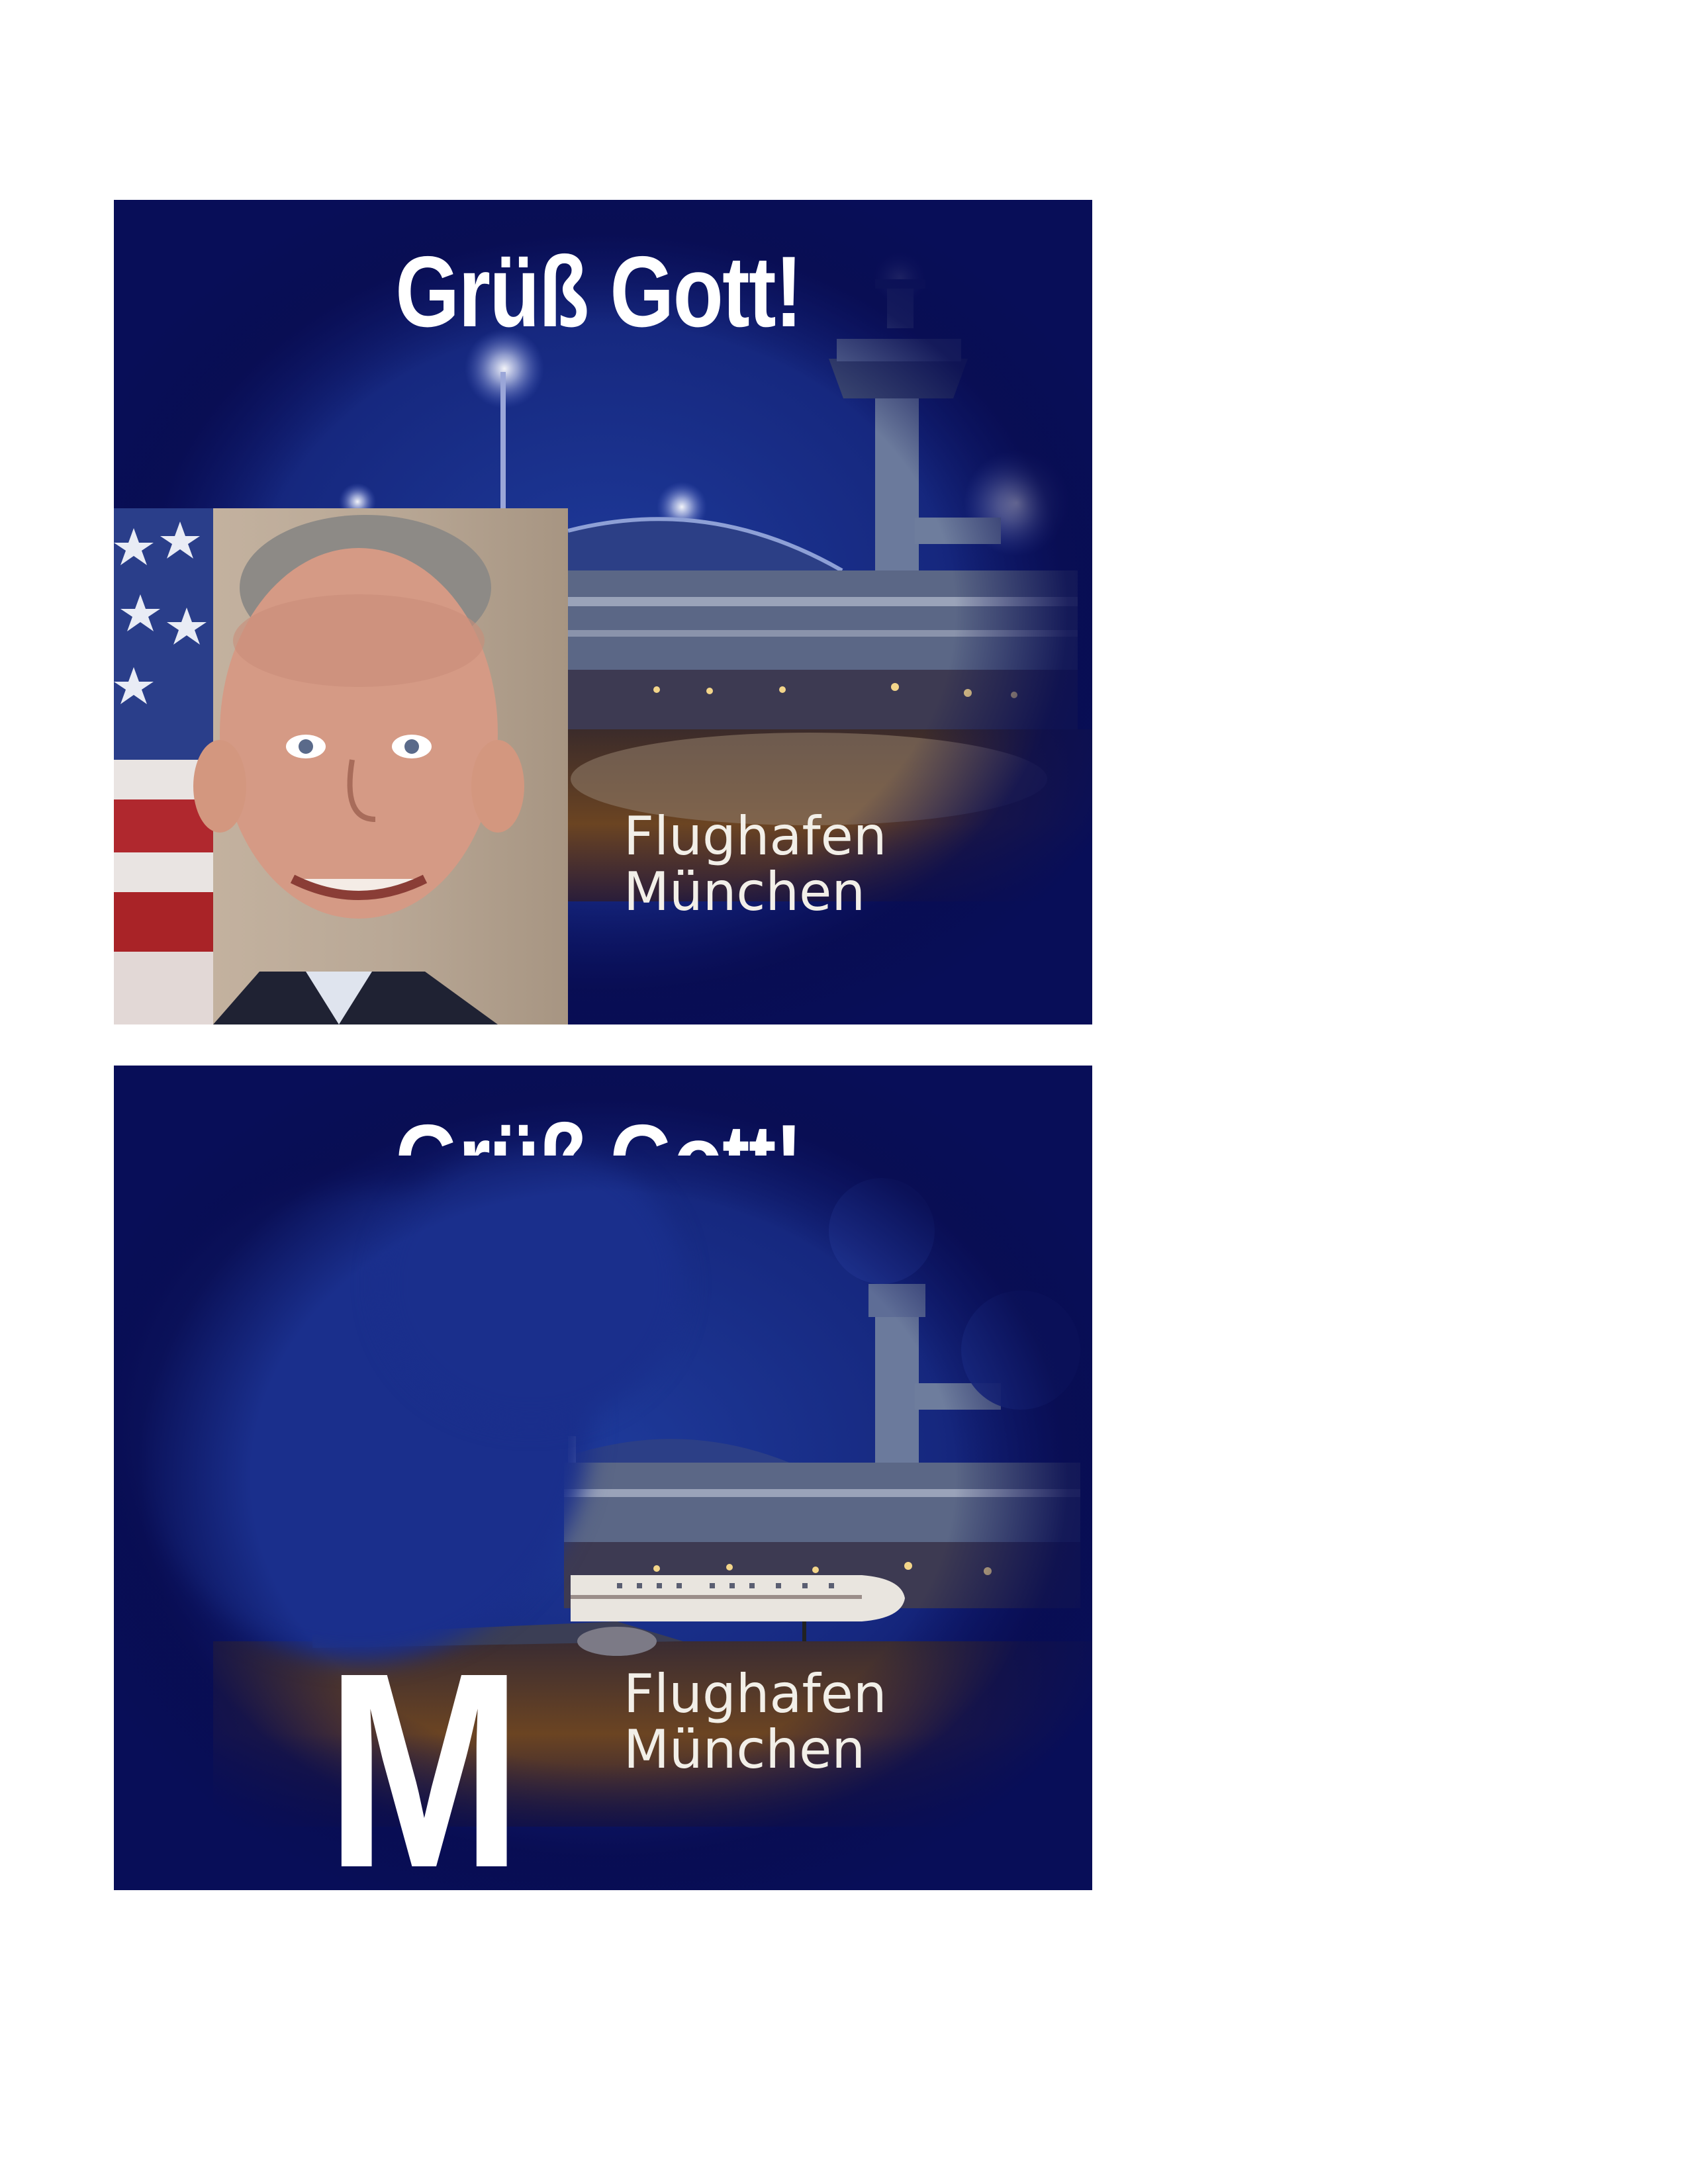 This screenshot has width=1688, height=2184. I want to click on portrait-photo, so click(341, 766).